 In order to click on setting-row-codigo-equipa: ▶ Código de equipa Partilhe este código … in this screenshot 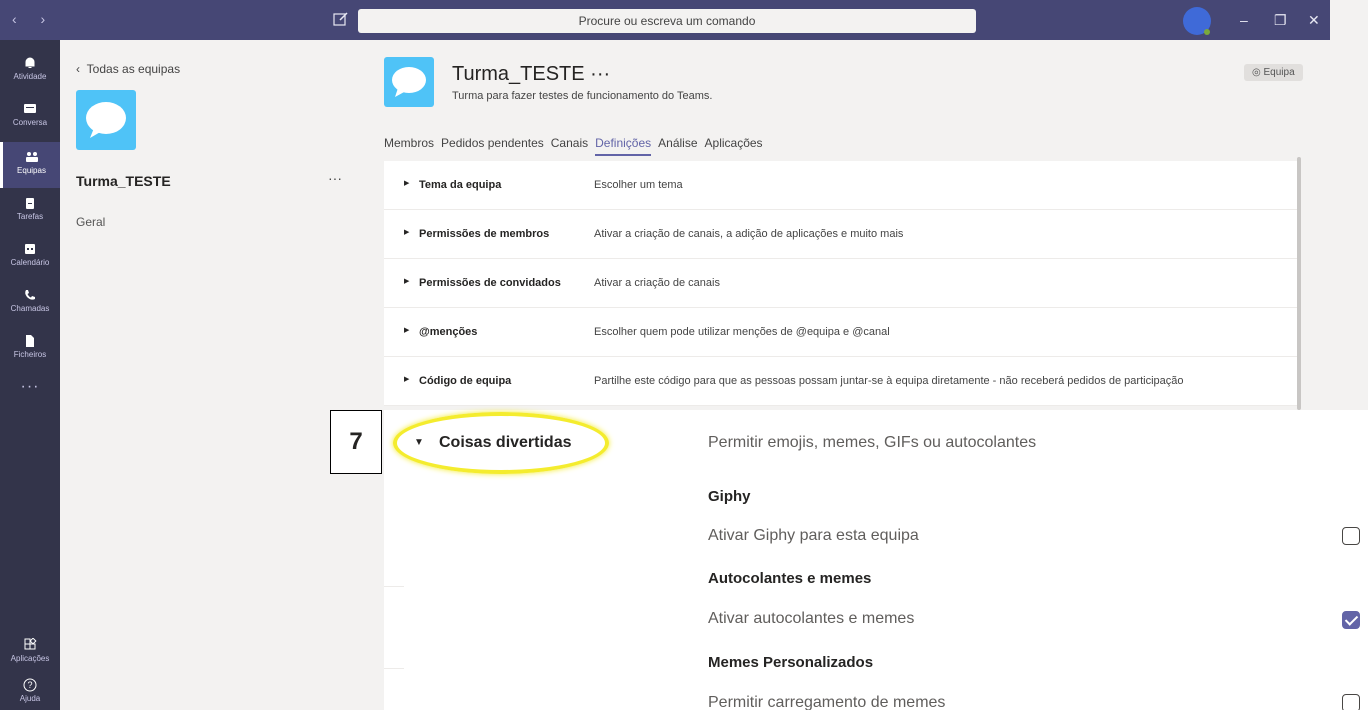, I will do `click(842, 381)`.